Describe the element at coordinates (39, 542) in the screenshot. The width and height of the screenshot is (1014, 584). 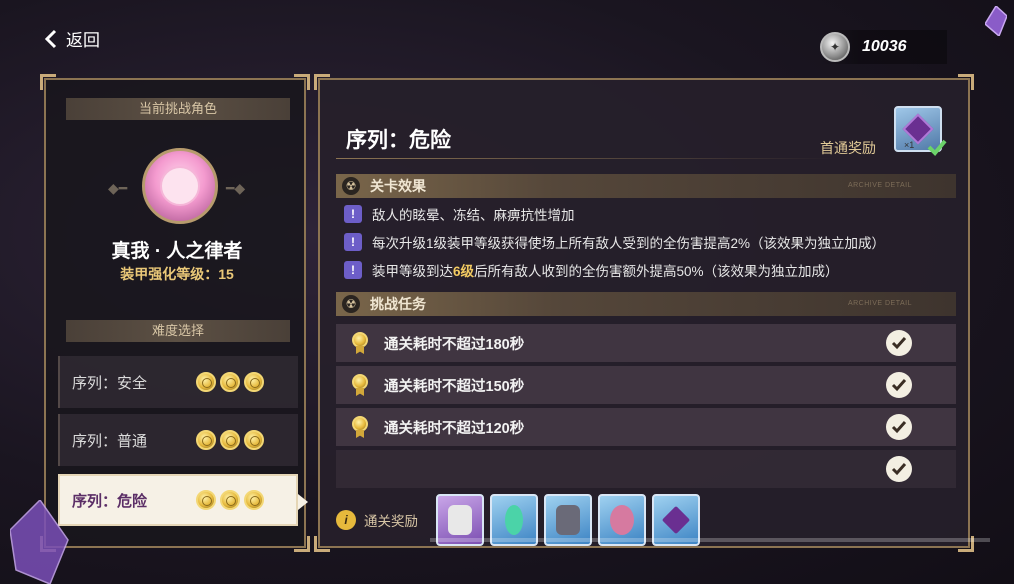
I see `decorative-crystal-icon` at that location.